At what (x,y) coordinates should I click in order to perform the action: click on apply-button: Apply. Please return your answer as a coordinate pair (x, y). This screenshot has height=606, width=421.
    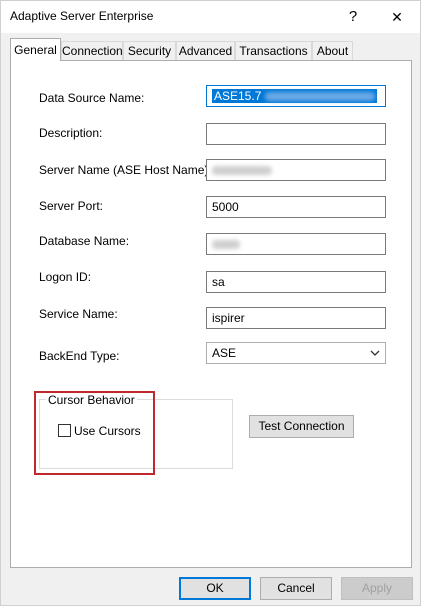
    Looking at the image, I should click on (377, 588).